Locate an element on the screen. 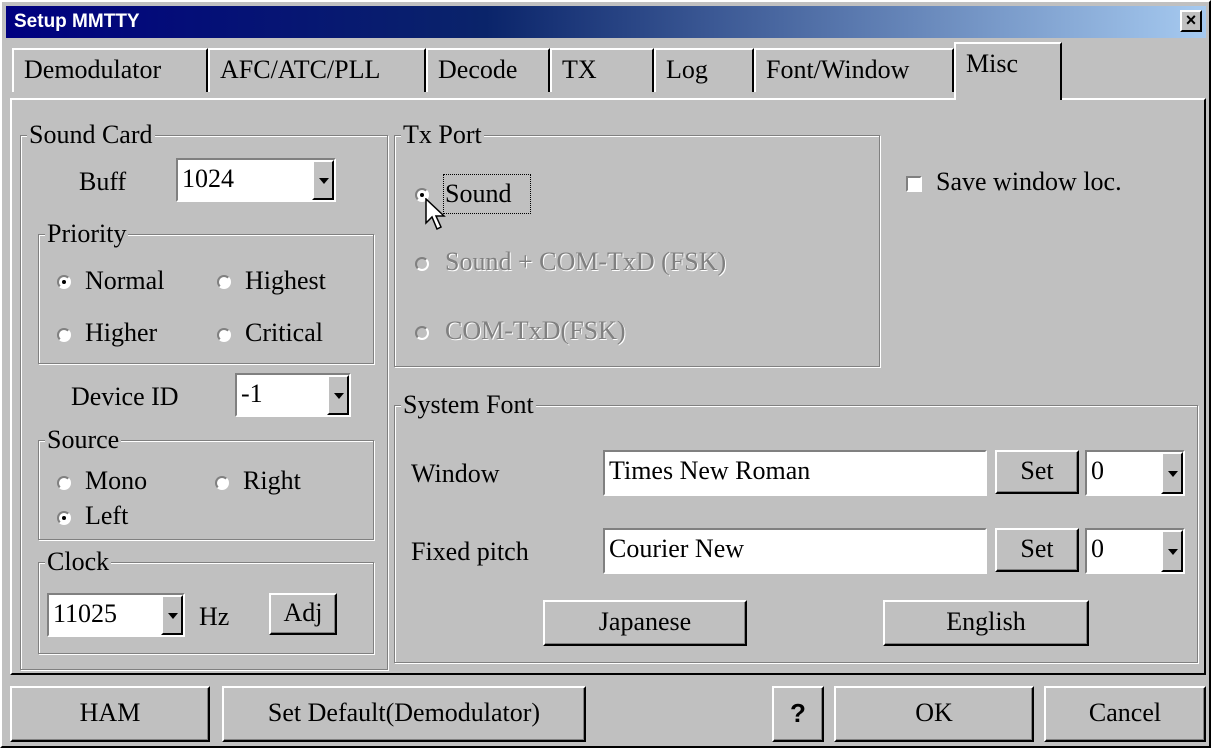 This screenshot has width=1211, height=748. english-button: English is located at coordinates (986, 623).